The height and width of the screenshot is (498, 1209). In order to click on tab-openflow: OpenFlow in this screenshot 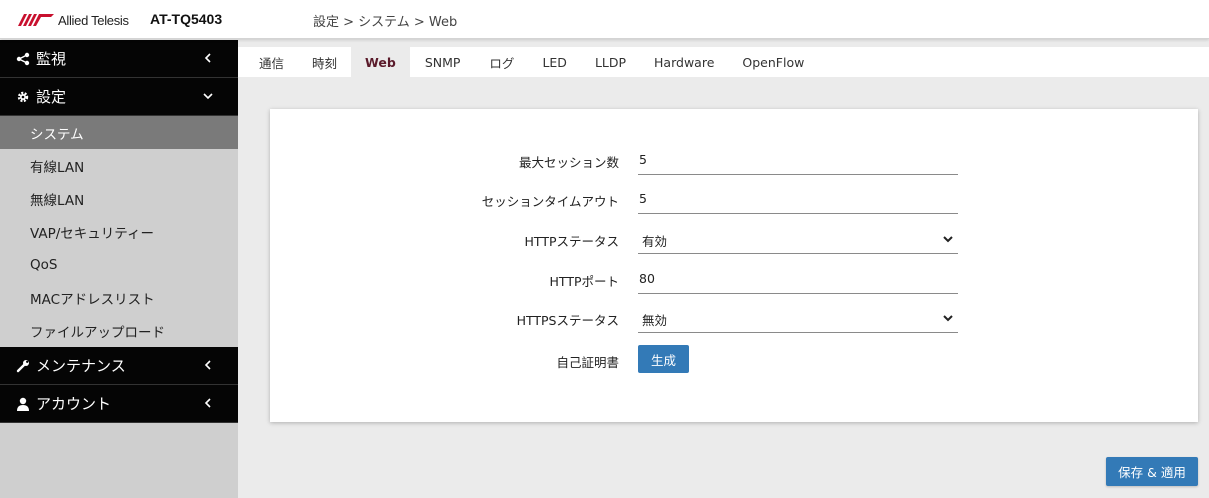, I will do `click(773, 62)`.